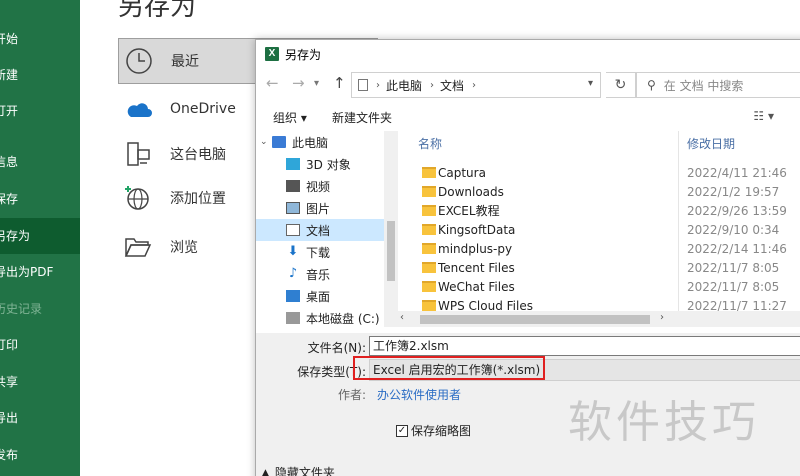 The image size is (800, 476). Describe the element at coordinates (40, 418) in the screenshot. I see `nav-item-export: 导出` at that location.